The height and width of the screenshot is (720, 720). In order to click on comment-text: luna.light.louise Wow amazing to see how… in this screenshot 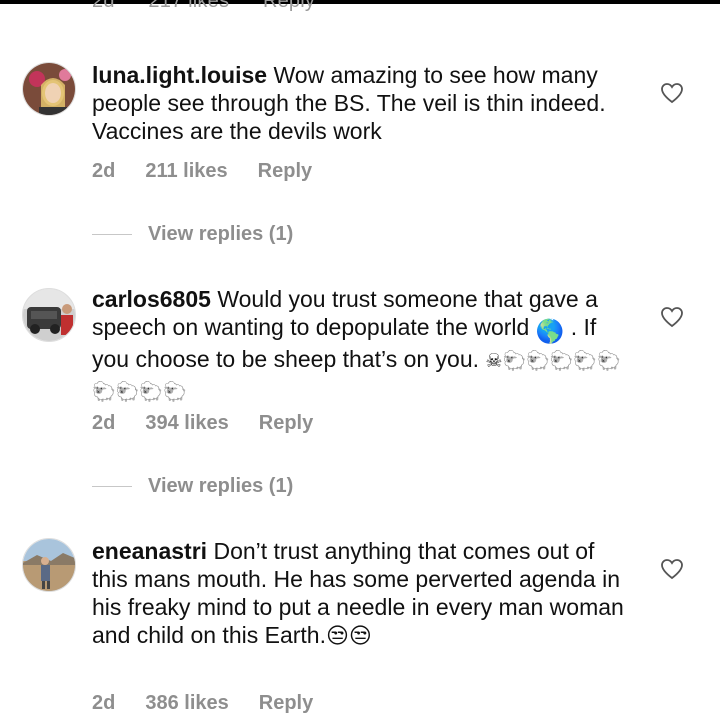, I will do `click(362, 103)`.